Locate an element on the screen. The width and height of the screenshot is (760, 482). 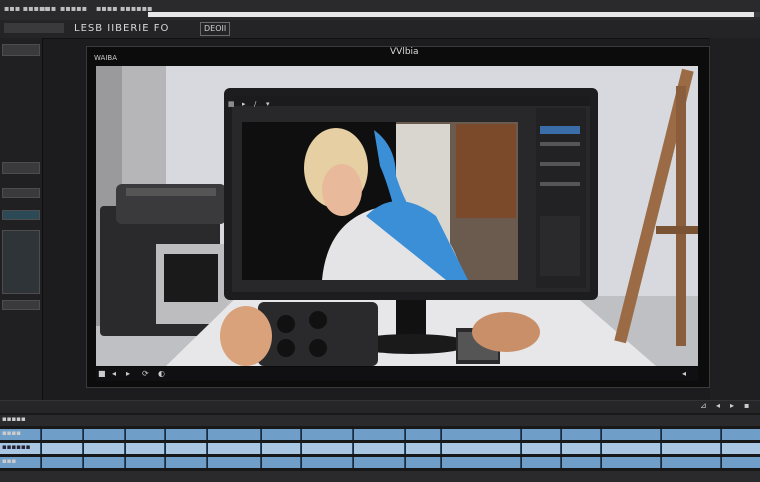
timeline-track-2: ▪▪▪▪ is located at coordinates (380, 434).